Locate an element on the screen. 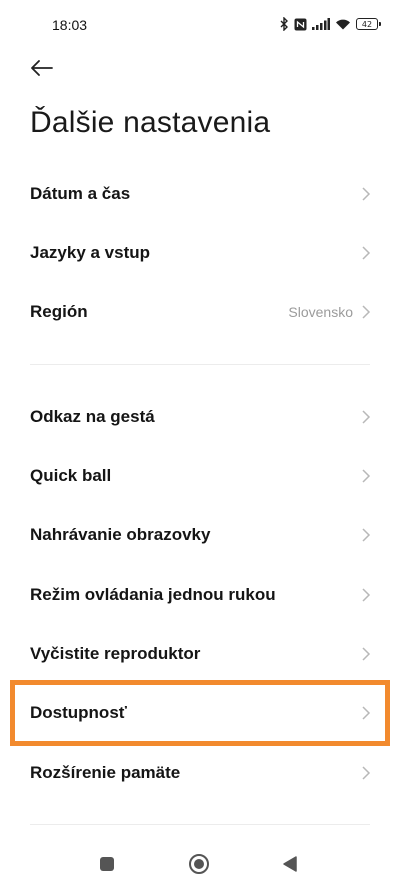 Image resolution: width=400 pixels, height=889 pixels. settings-item-screen-recording: Nahrávanie obrazovky is located at coordinates (200, 535).